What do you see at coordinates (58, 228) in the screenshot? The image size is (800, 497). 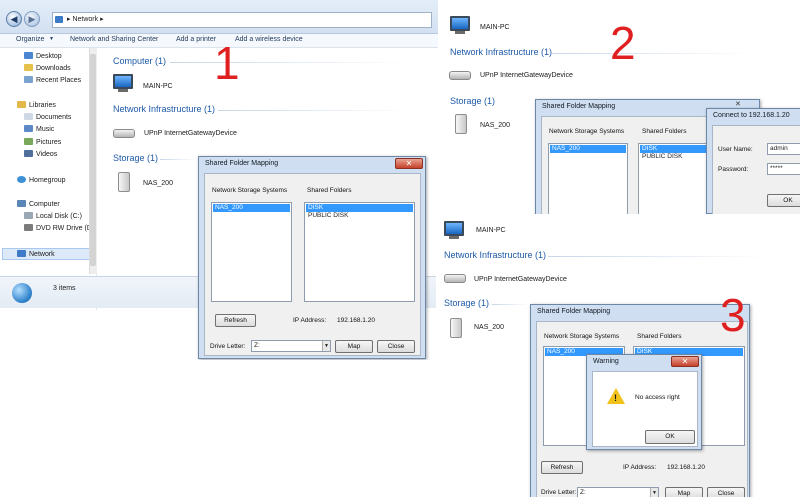 I see `nav-item-dvd-drive: DVD RW Drive (D` at bounding box center [58, 228].